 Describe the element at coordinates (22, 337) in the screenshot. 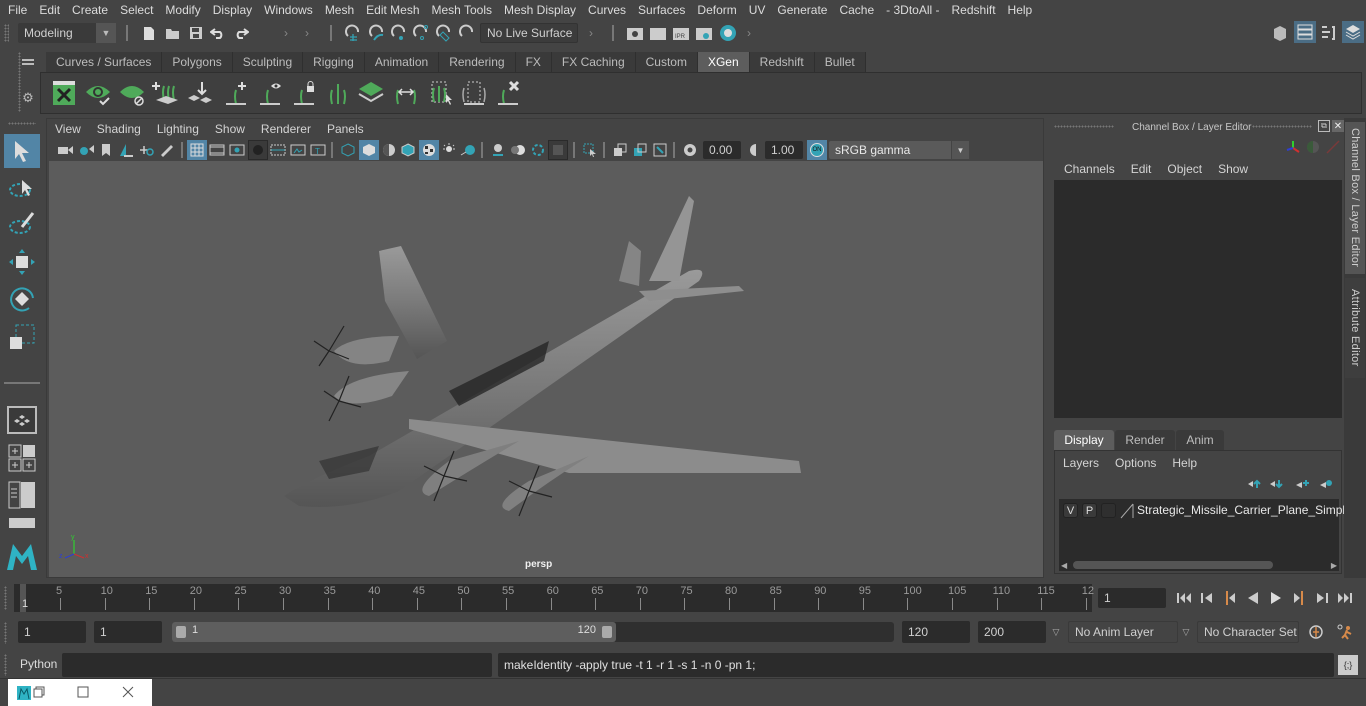

I see `scale-tool-icon` at that location.